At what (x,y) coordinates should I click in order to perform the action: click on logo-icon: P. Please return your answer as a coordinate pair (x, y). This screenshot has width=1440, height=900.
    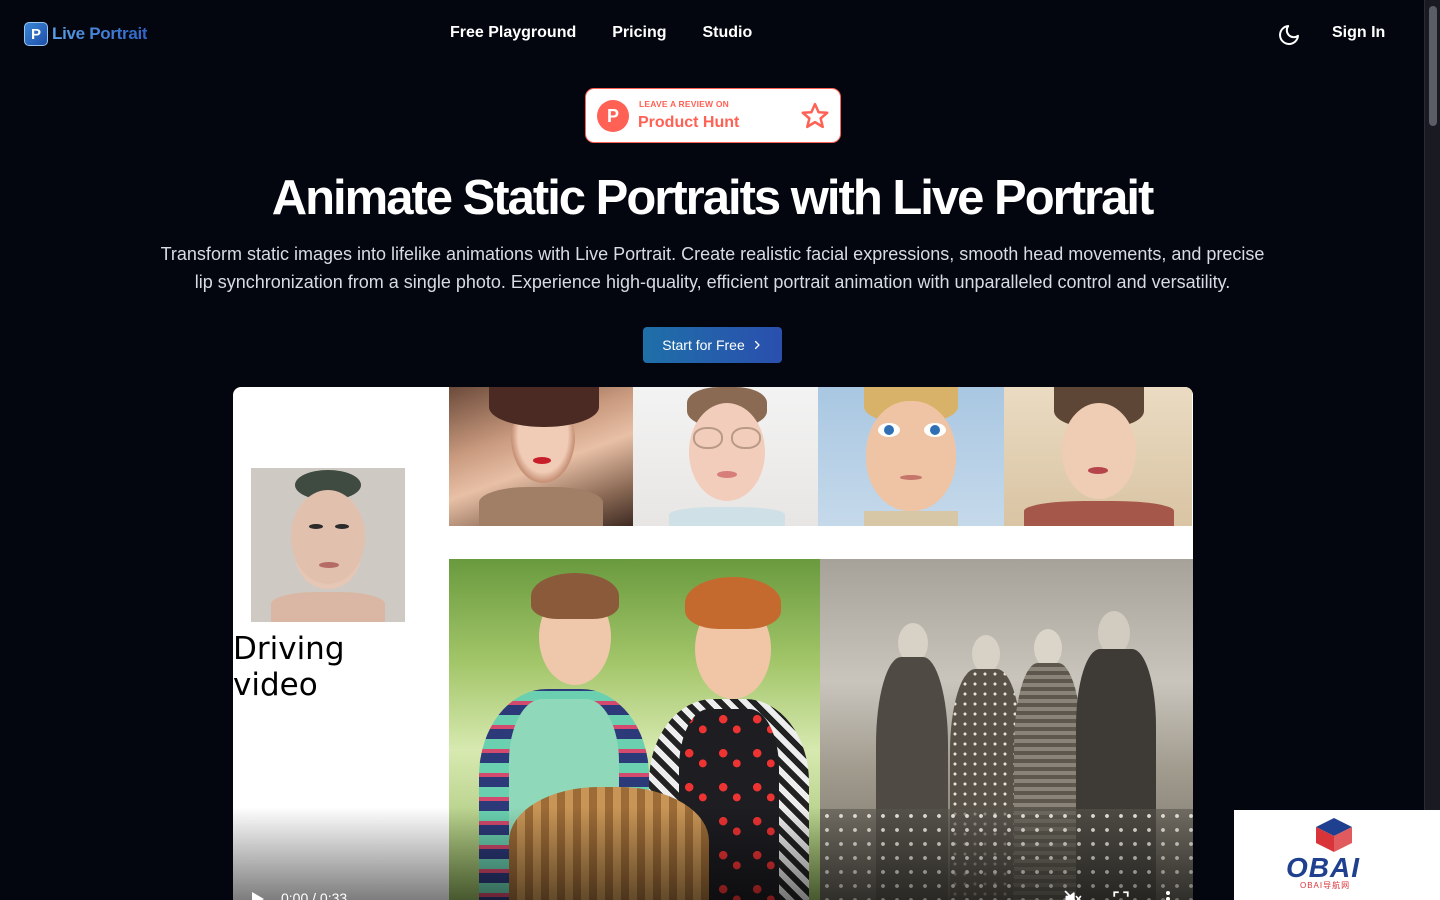
    Looking at the image, I should click on (36, 34).